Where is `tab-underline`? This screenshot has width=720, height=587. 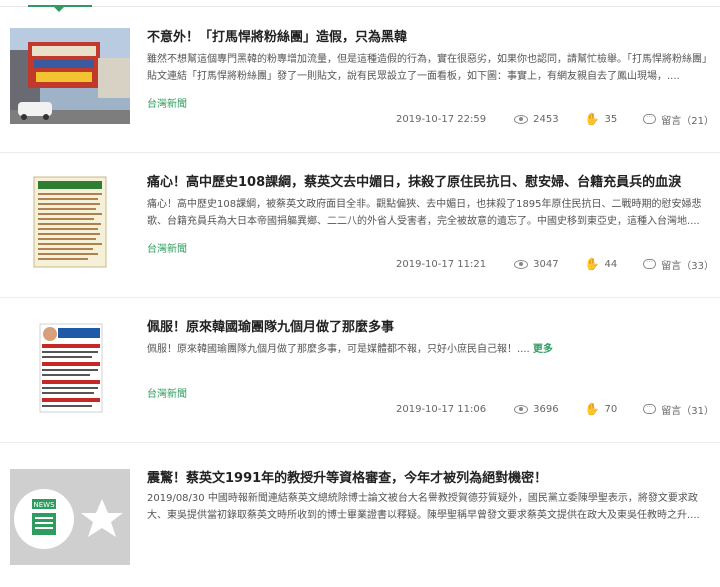 tab-underline is located at coordinates (360, 6).